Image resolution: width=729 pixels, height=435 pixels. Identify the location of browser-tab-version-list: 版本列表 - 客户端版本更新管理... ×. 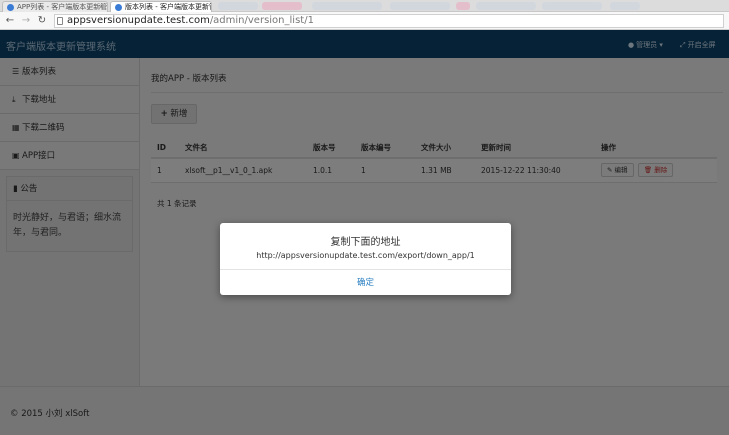
(161, 6).